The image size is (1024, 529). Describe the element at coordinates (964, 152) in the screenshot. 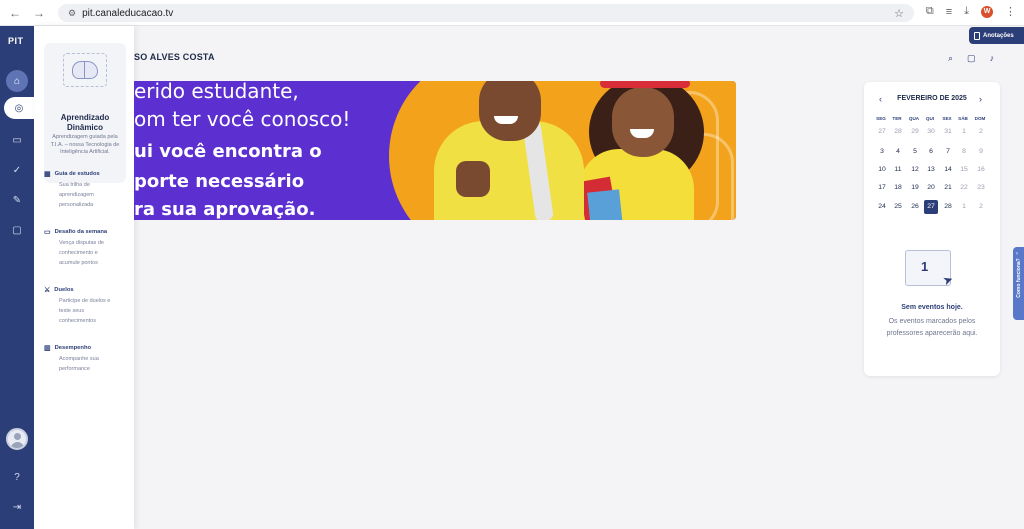

I see `calendar-day: 8` at that location.